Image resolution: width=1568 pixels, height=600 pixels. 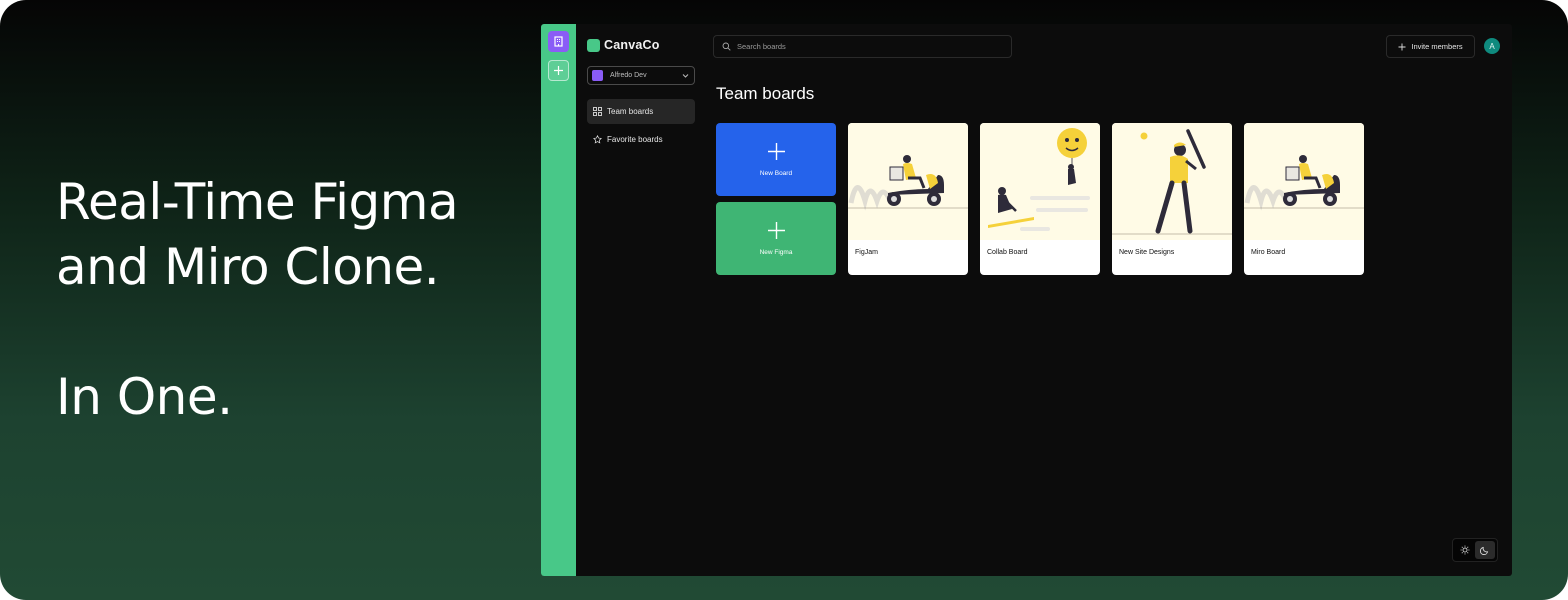 I want to click on building-icon, so click(x=558, y=41).